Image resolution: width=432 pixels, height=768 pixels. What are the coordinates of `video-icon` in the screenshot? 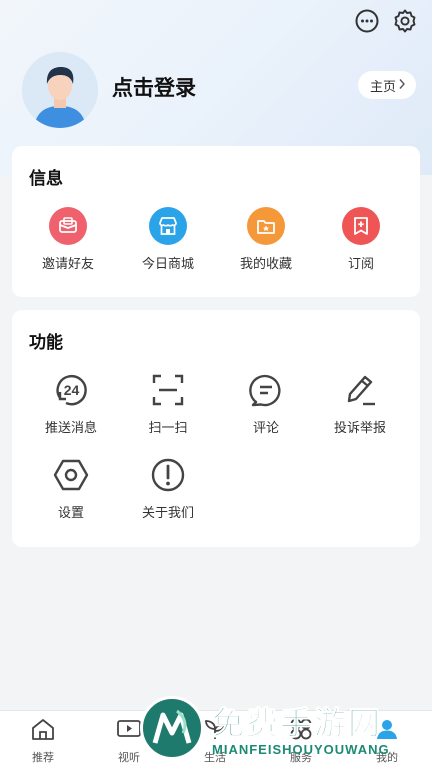 It's located at (129, 731).